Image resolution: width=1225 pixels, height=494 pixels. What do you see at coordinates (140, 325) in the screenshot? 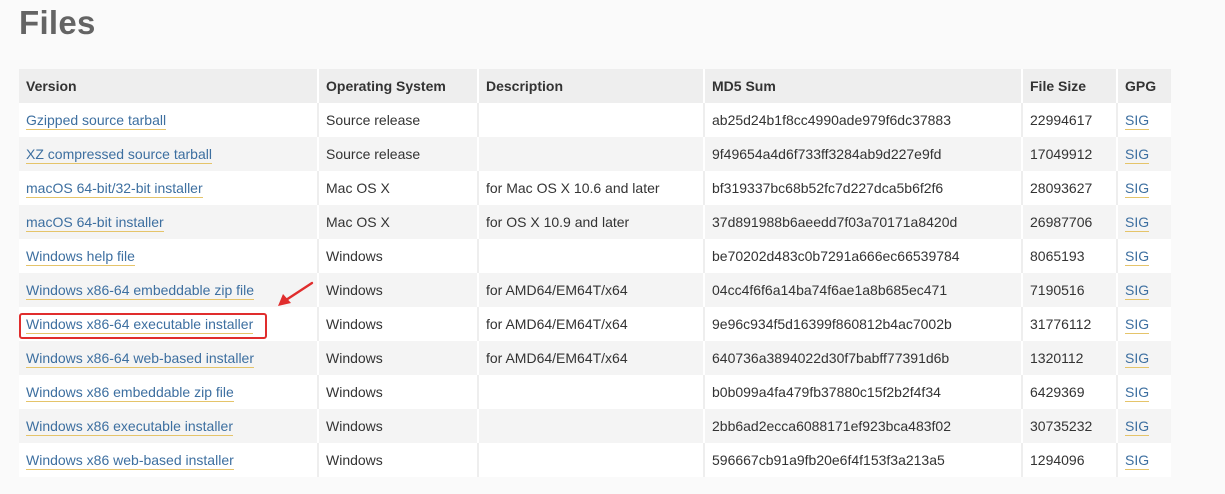
I see `version-link: Windows x86-64 executable installer` at bounding box center [140, 325].